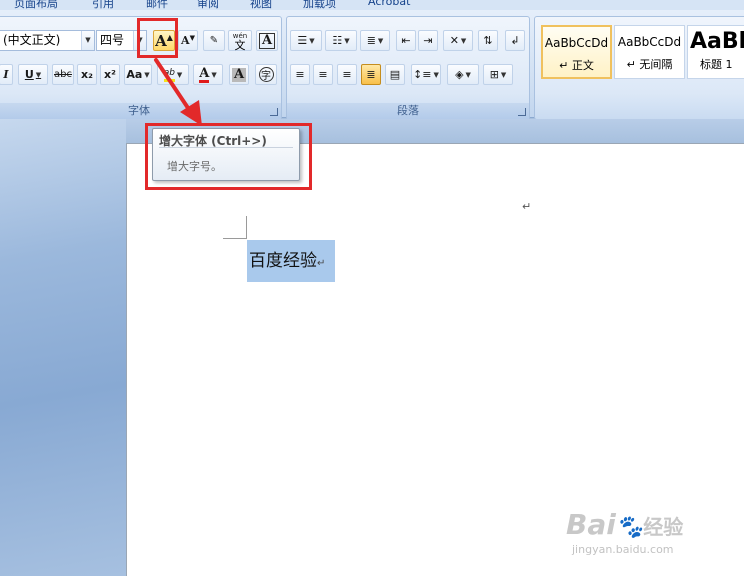  Describe the element at coordinates (422, 74) in the screenshot. I see `line-spacing-icon: ↕≡` at that location.